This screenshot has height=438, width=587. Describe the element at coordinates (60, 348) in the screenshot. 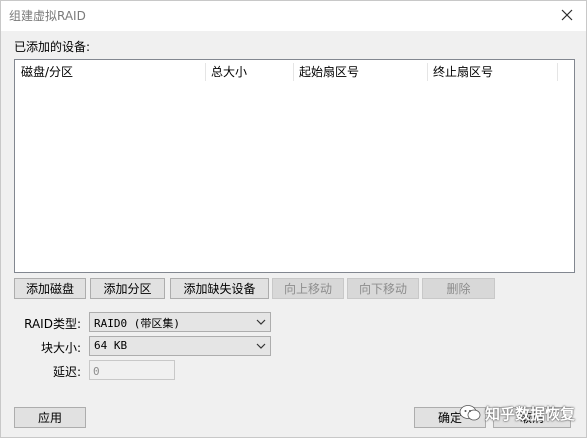

I see `block-size-label: 块大小:` at that location.